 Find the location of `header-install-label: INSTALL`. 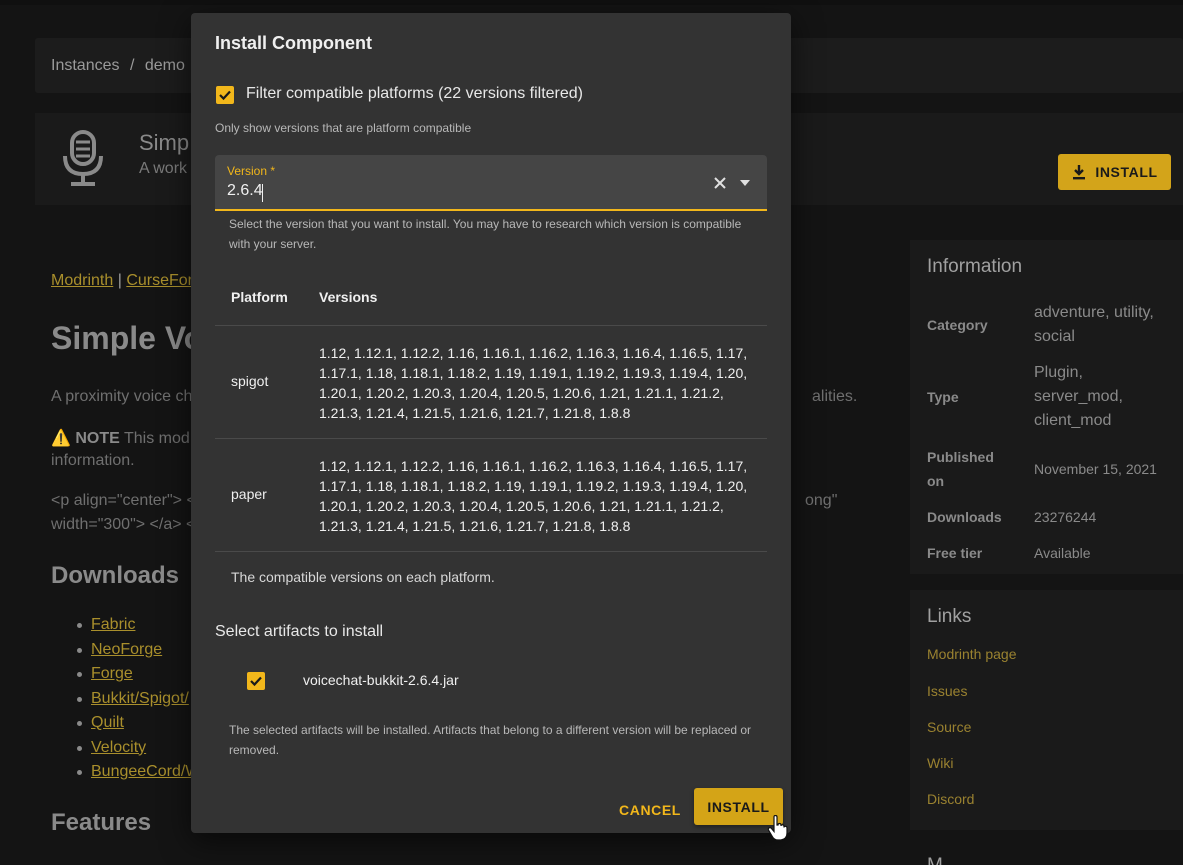

header-install-label: INSTALL is located at coordinates (1126, 172).